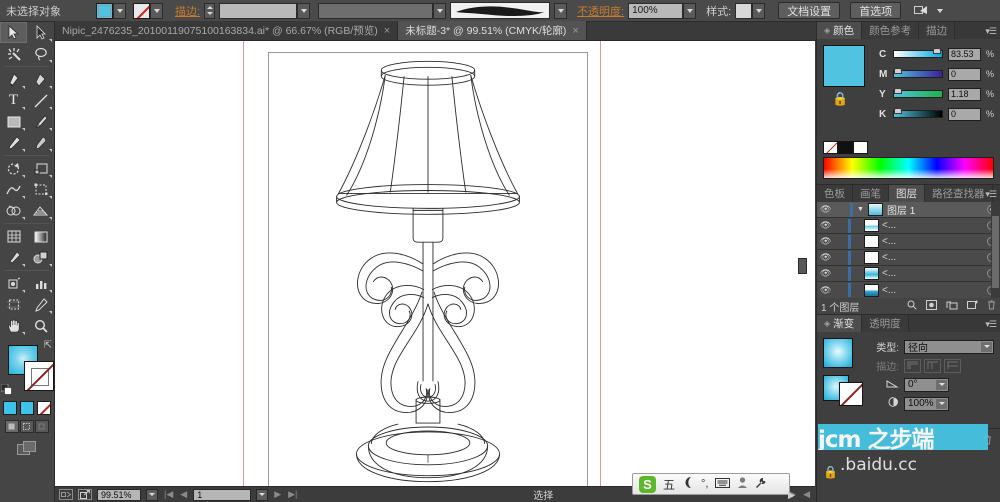 This screenshot has height=502, width=1000. I want to click on pencil-tool, so click(13, 142).